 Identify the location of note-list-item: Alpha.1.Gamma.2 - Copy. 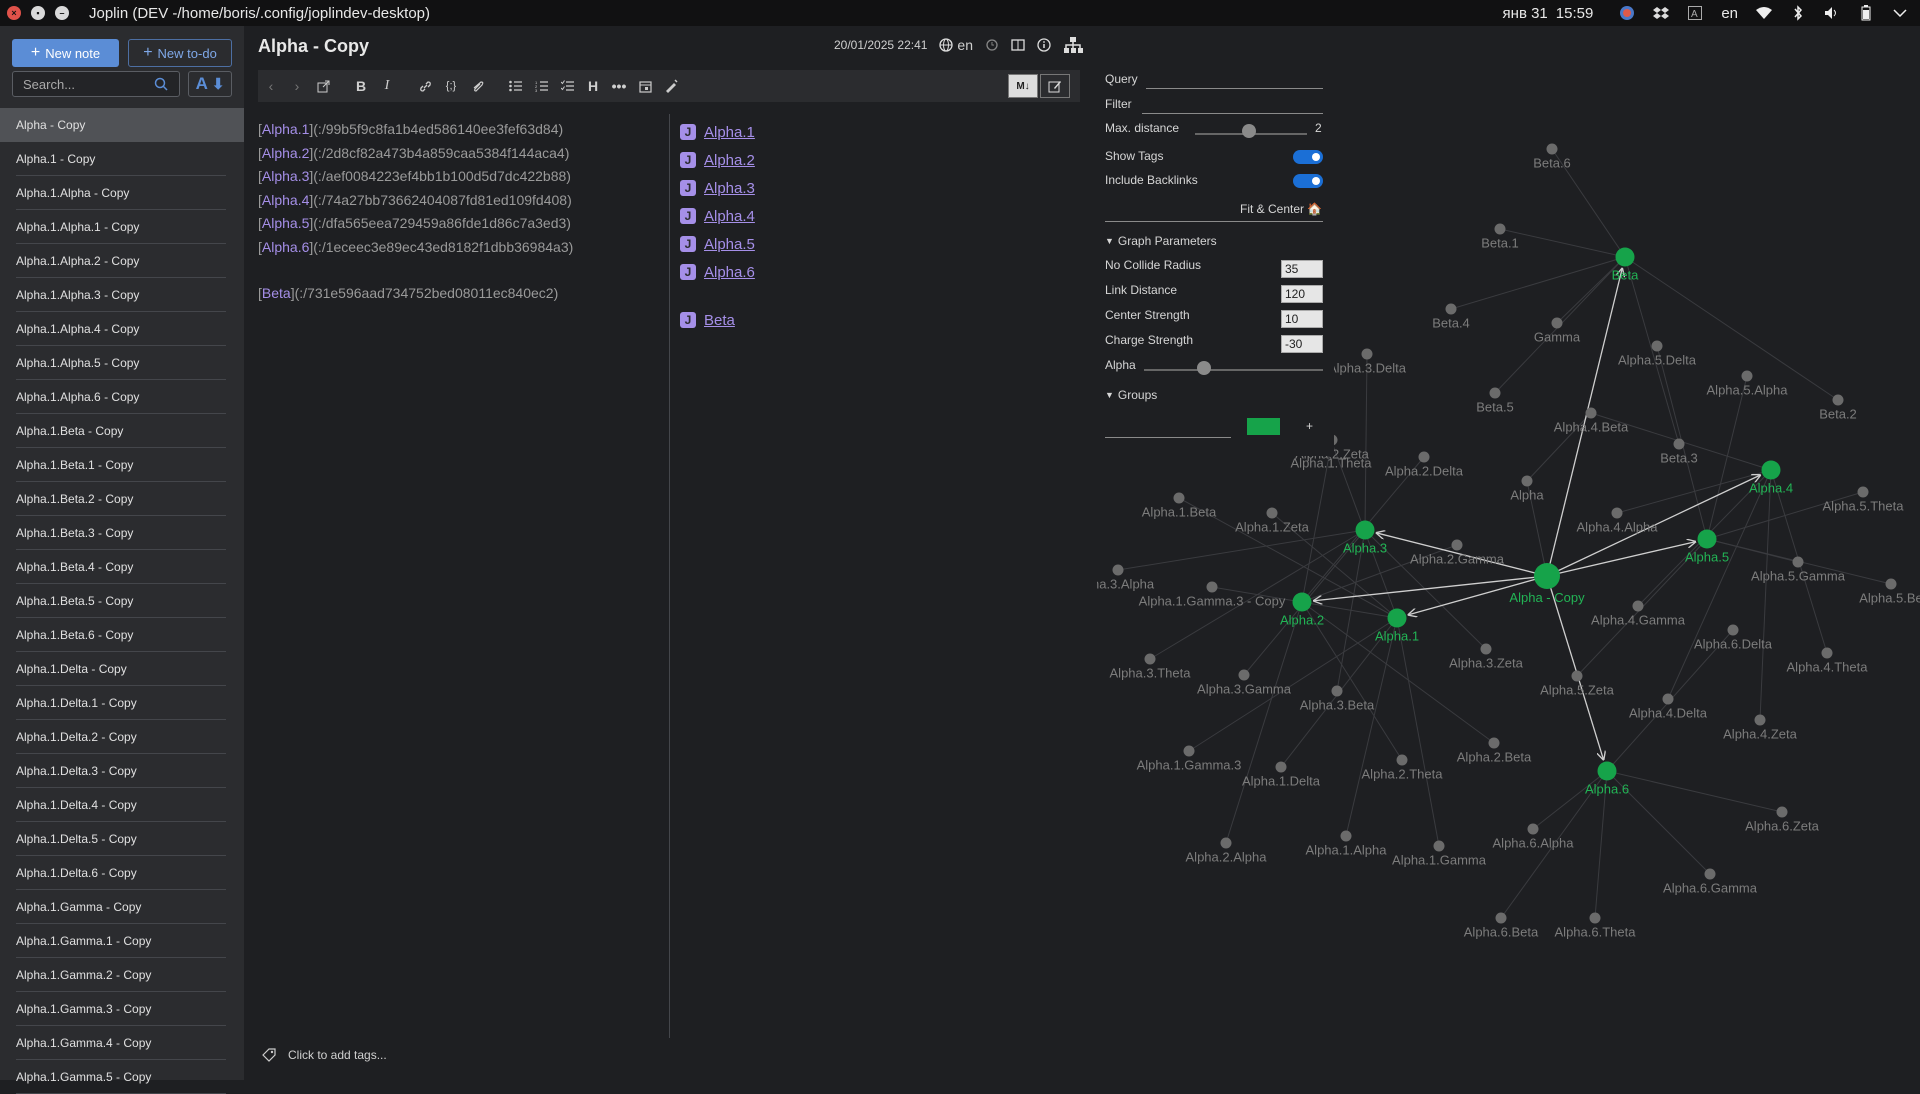
(122, 975).